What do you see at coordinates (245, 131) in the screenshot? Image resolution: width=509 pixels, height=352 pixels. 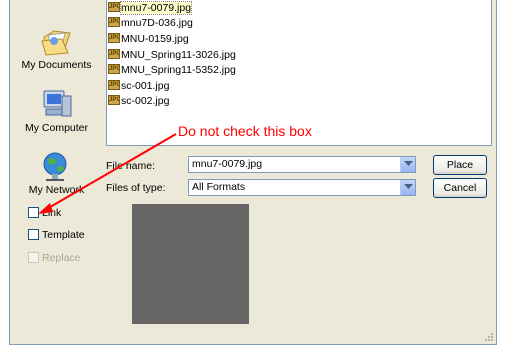 I see `annotation-text: Do not check this box` at bounding box center [245, 131].